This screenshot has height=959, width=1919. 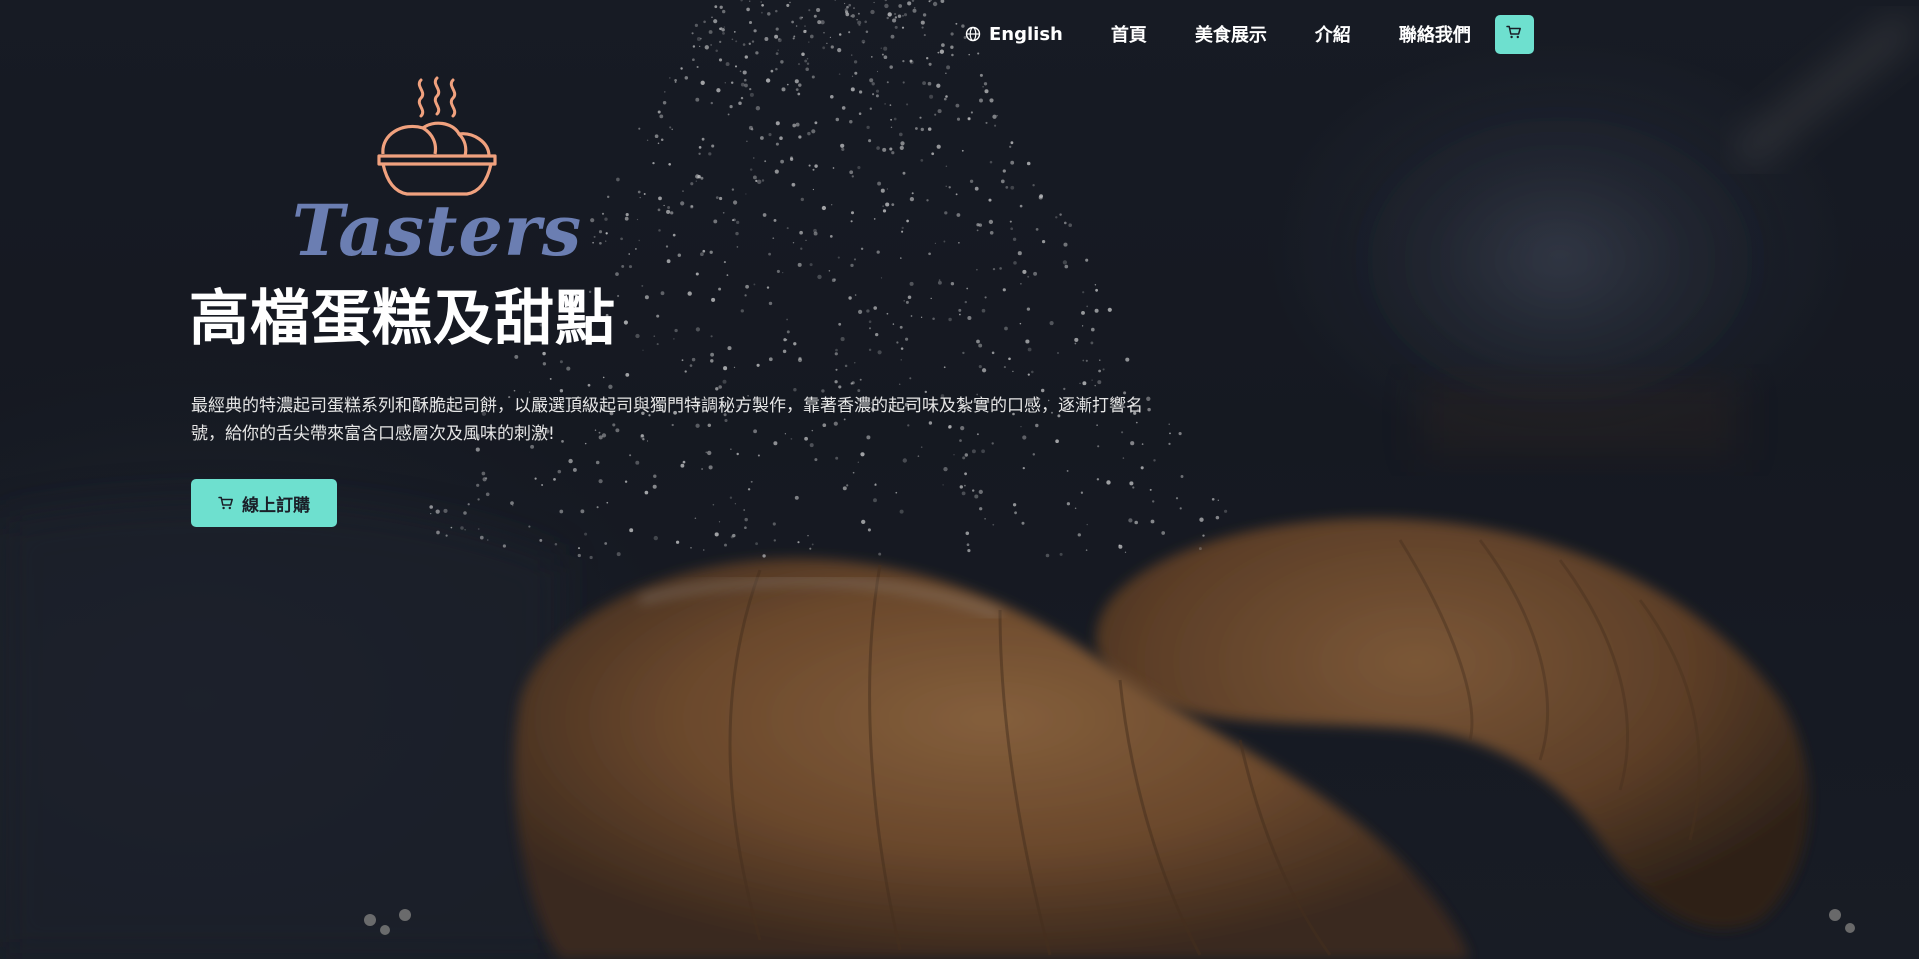 What do you see at coordinates (973, 34) in the screenshot?
I see `globe-icon` at bounding box center [973, 34].